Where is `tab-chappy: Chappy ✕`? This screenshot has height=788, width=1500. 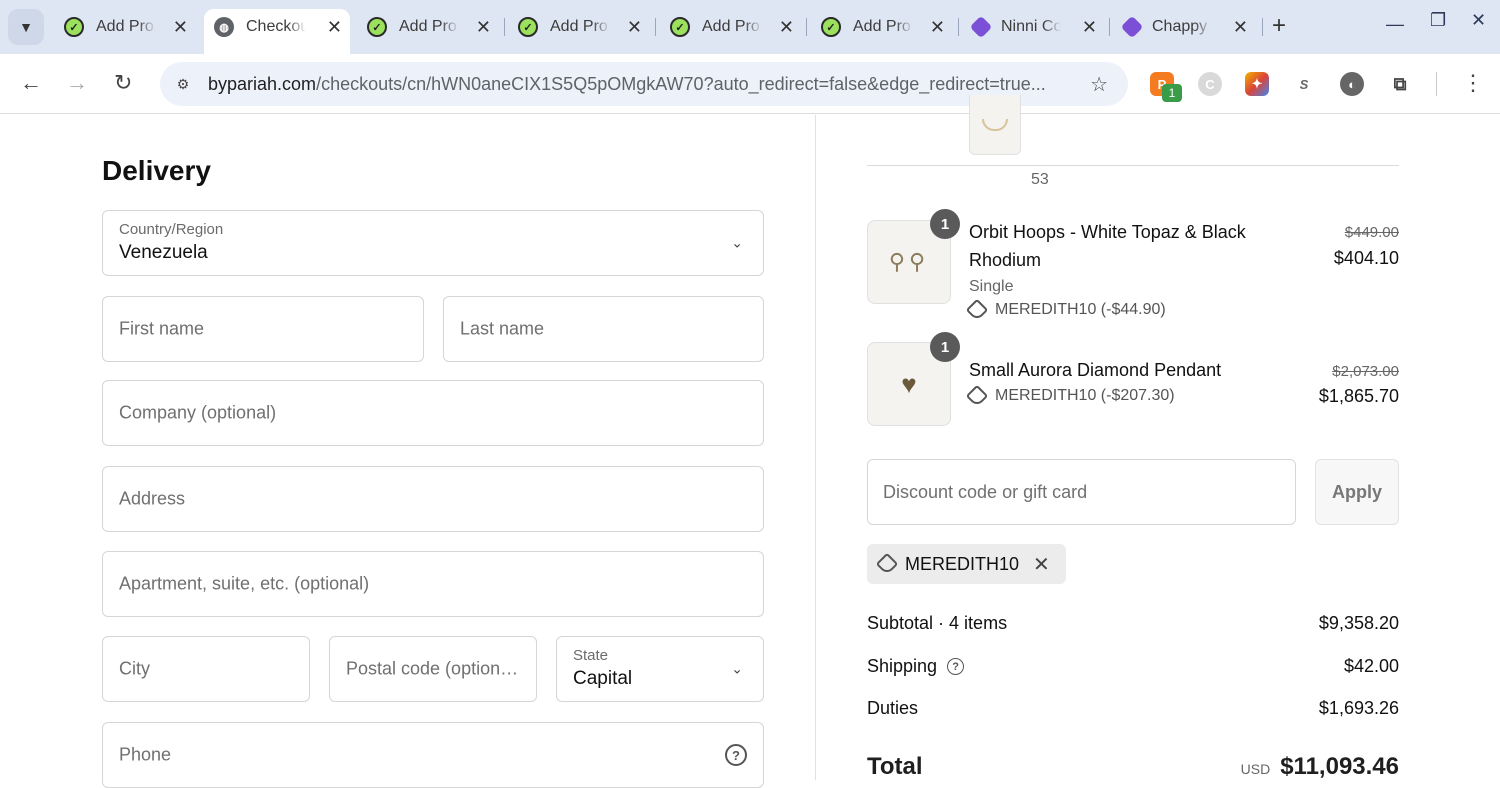 tab-chappy: Chappy ✕ is located at coordinates (1185, 27).